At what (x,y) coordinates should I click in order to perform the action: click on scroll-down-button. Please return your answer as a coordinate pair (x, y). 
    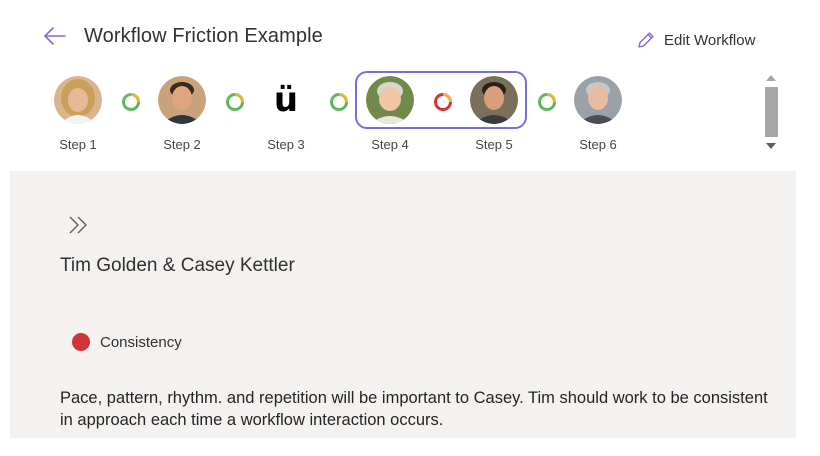
    Looking at the image, I should click on (771, 146).